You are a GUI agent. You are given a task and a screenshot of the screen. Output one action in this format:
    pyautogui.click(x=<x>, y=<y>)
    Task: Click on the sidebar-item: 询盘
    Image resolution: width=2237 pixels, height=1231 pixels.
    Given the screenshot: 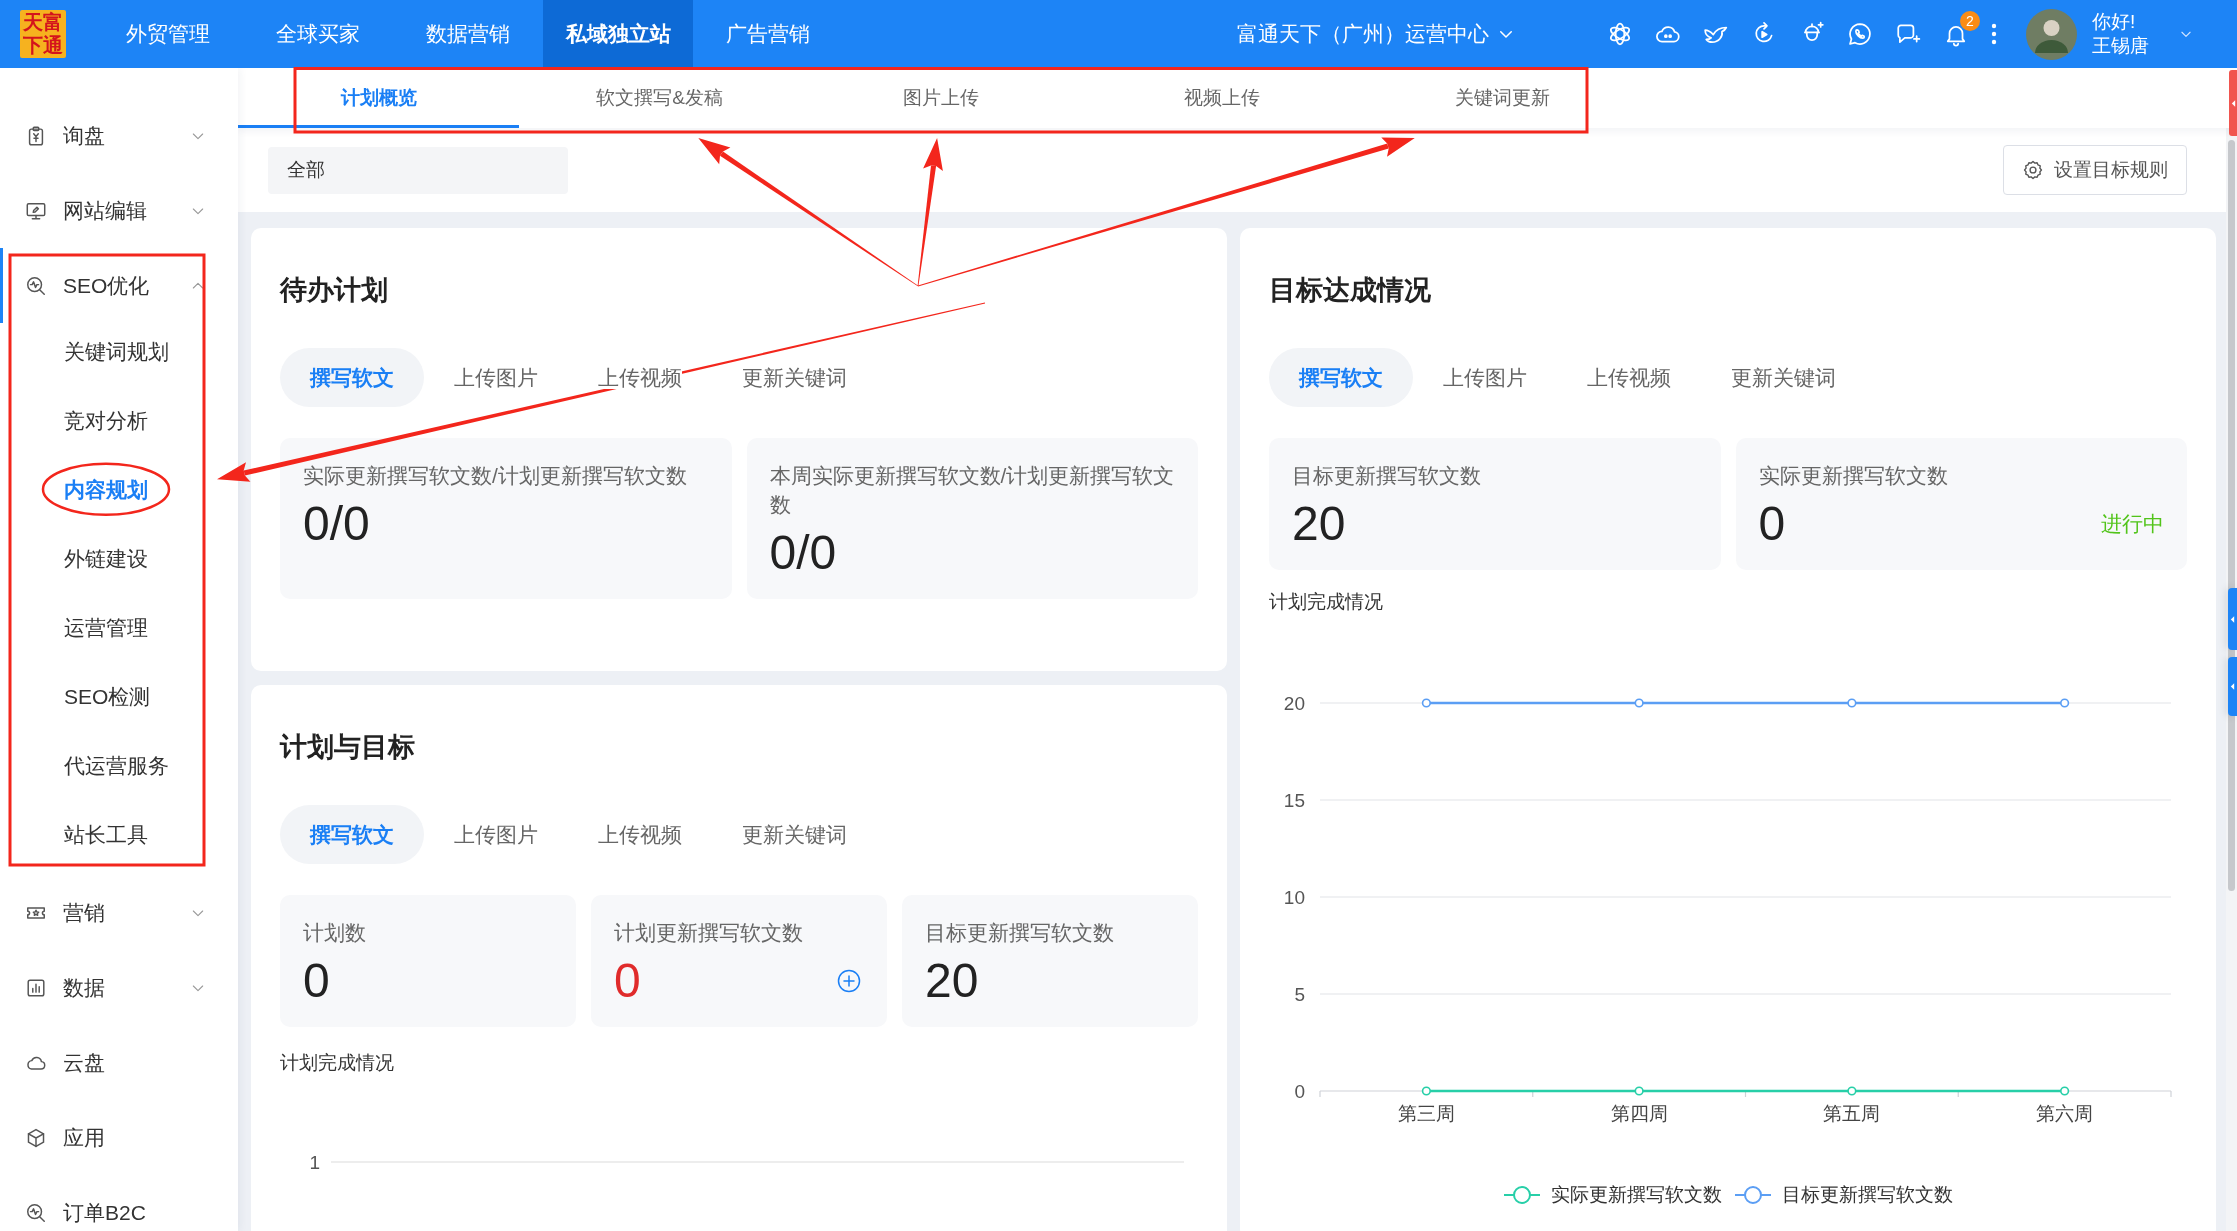 What is the action you would take?
    pyautogui.click(x=119, y=135)
    